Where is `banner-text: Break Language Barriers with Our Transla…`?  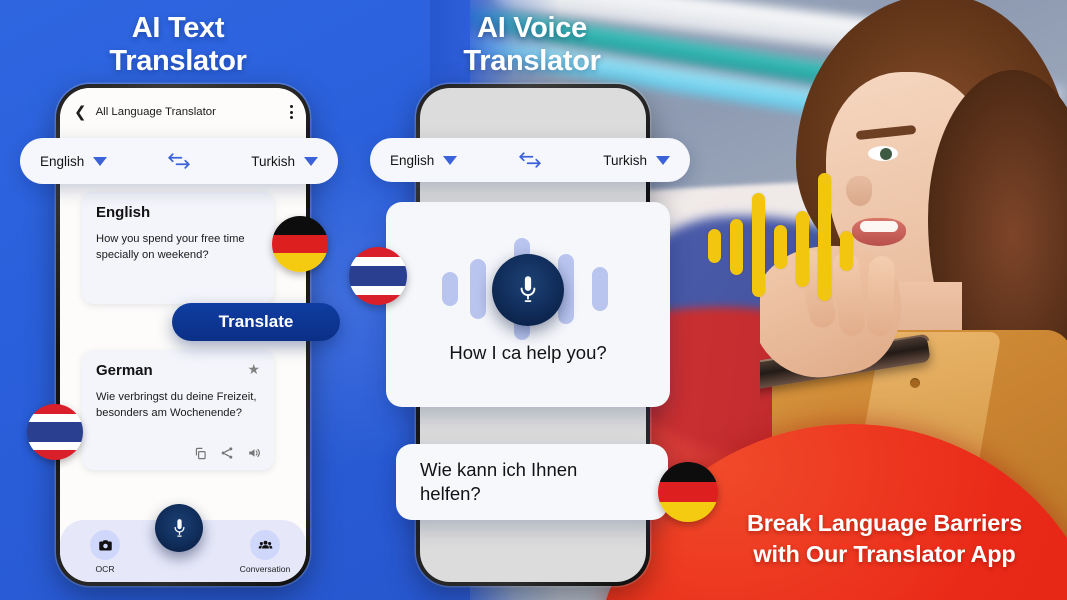
banner-text: Break Language Barriers with Our Transla… is located at coordinates (884, 539).